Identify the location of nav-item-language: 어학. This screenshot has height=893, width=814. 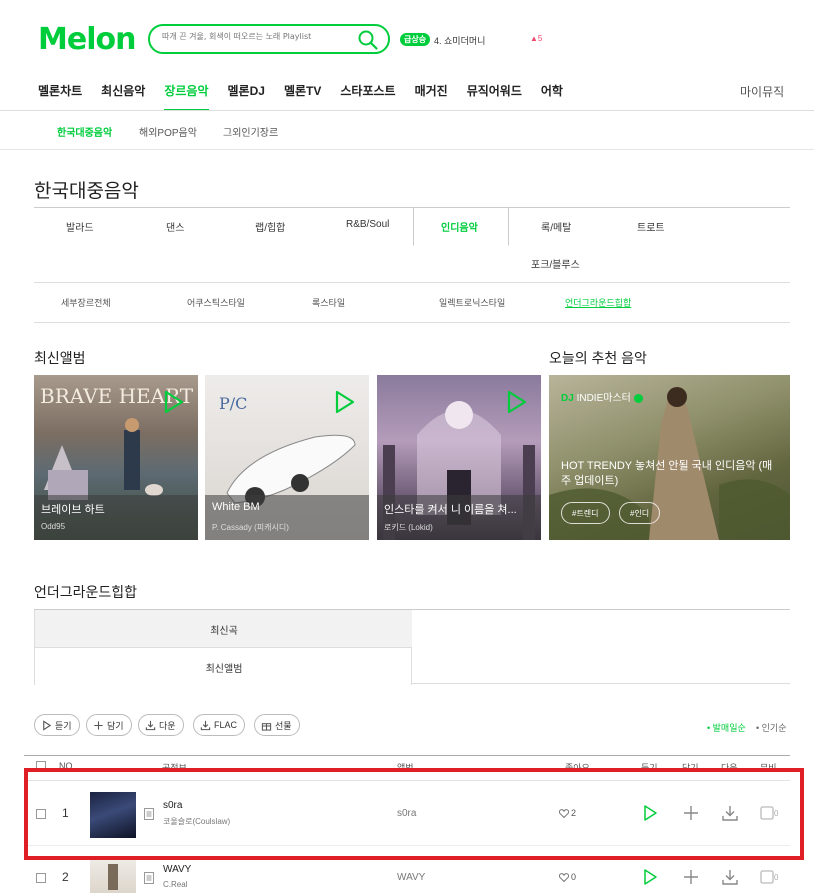
(552, 96).